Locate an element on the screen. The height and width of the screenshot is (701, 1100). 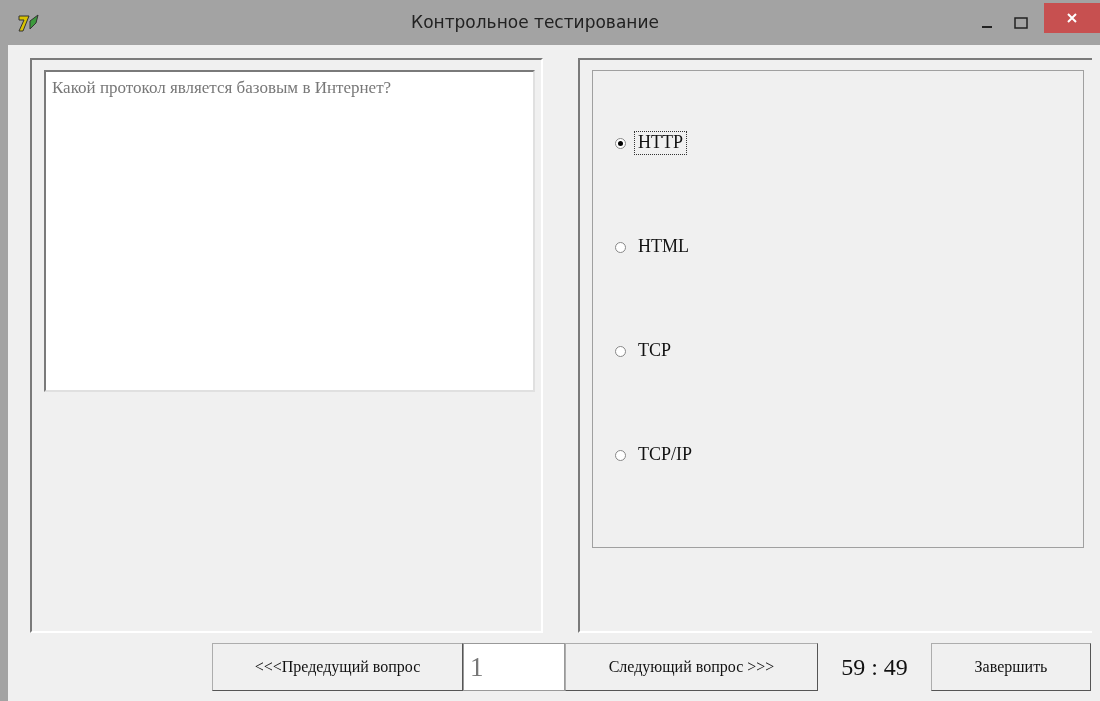
minimize-icon is located at coordinates (987, 26).